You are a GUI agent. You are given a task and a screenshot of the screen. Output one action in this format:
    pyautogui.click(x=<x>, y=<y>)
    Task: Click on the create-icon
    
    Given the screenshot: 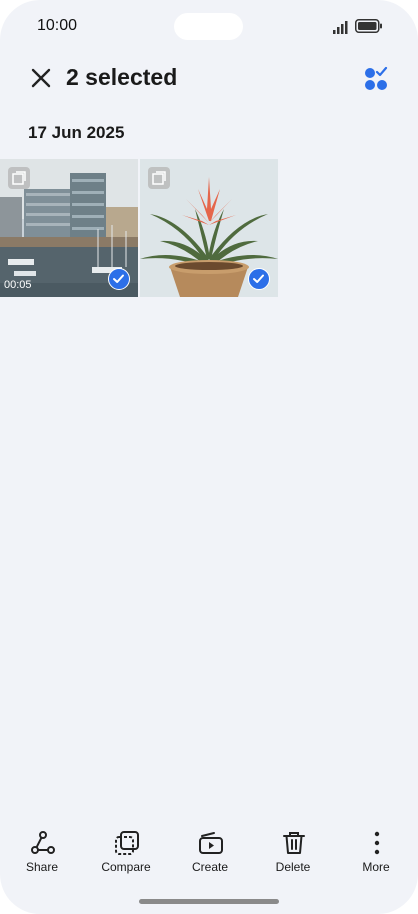 What is the action you would take?
    pyautogui.click(x=211, y=843)
    